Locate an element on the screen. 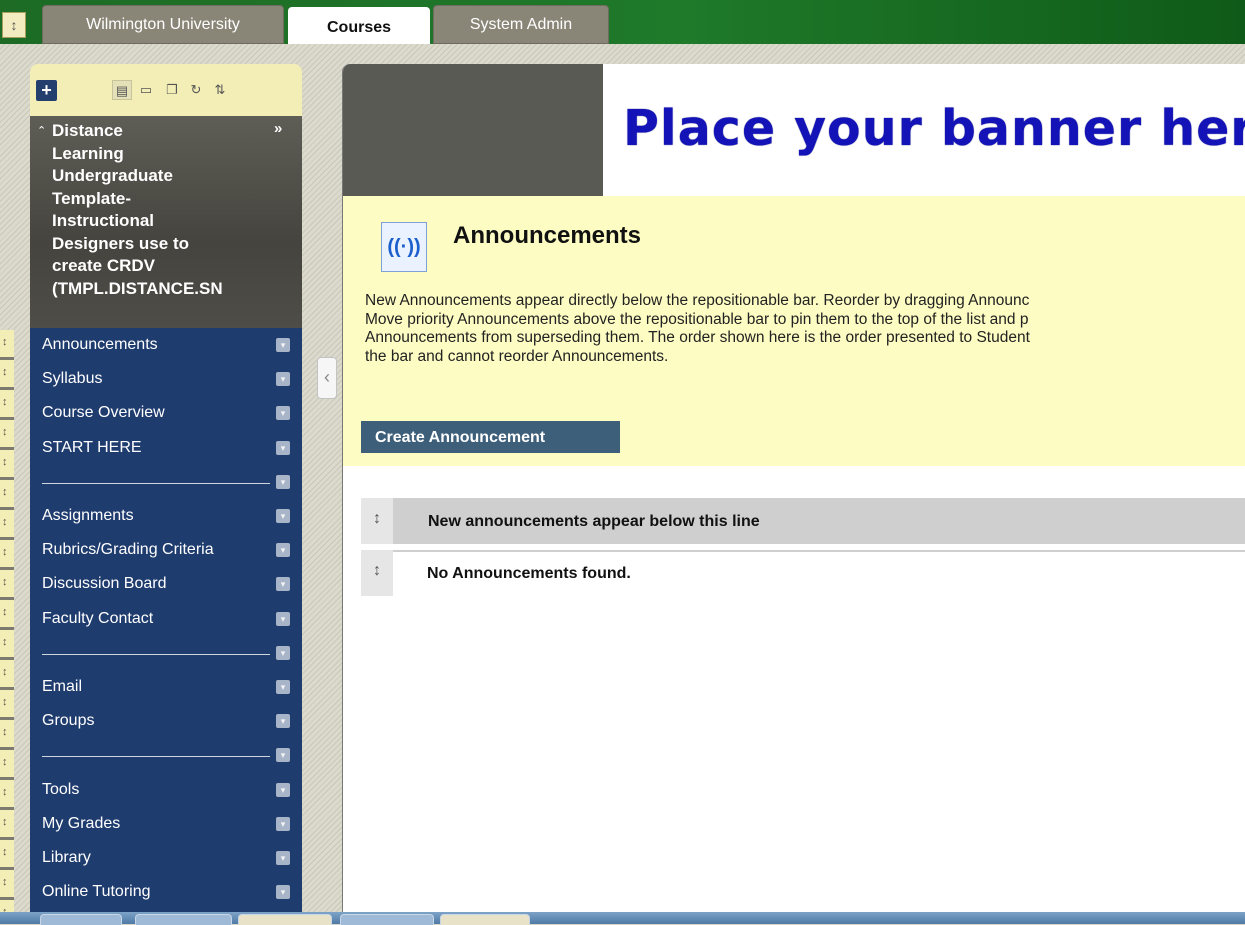 The image size is (1245, 925). course-menu-item-label: Tools is located at coordinates (61, 789).